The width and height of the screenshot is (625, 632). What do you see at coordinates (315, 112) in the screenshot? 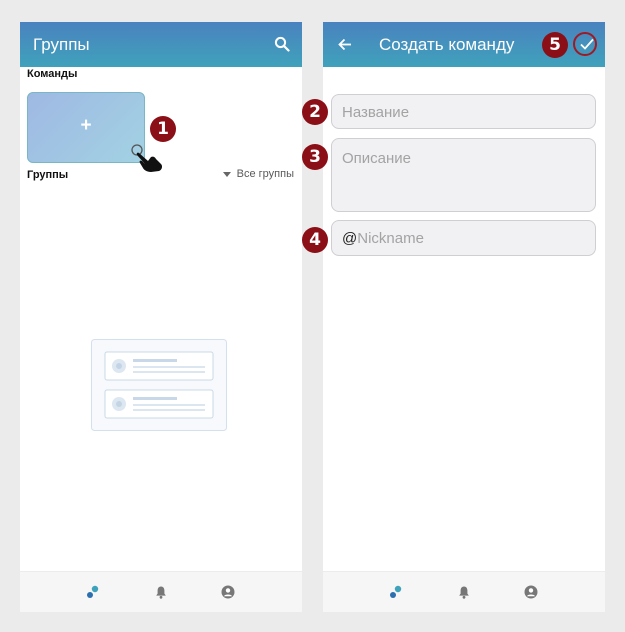
I see `step-badge-2: 2` at bounding box center [315, 112].